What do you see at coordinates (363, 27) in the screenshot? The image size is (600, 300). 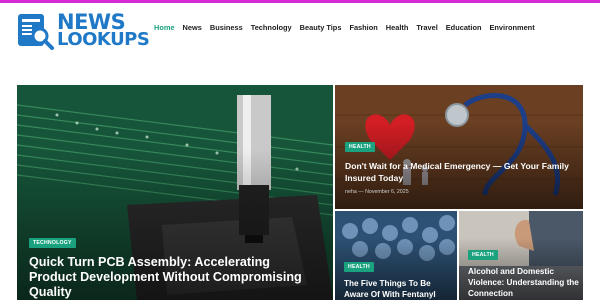 I see `nav-item-fashion: Fashion` at bounding box center [363, 27].